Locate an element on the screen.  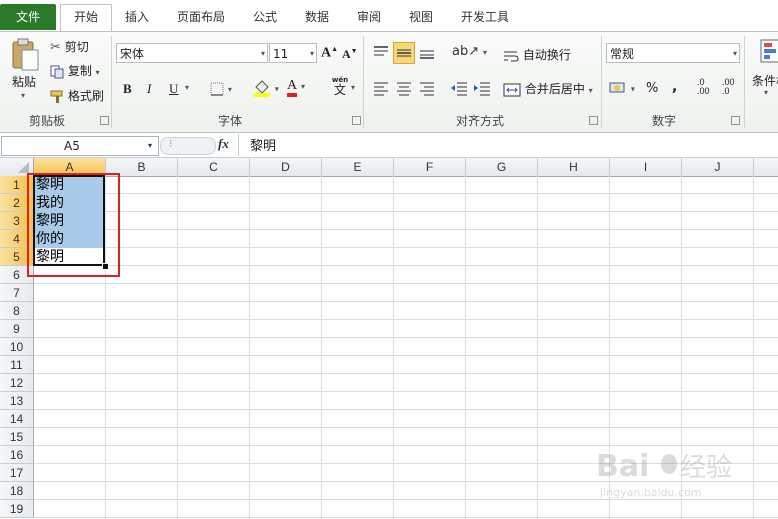
align-top-button is located at coordinates (381, 53).